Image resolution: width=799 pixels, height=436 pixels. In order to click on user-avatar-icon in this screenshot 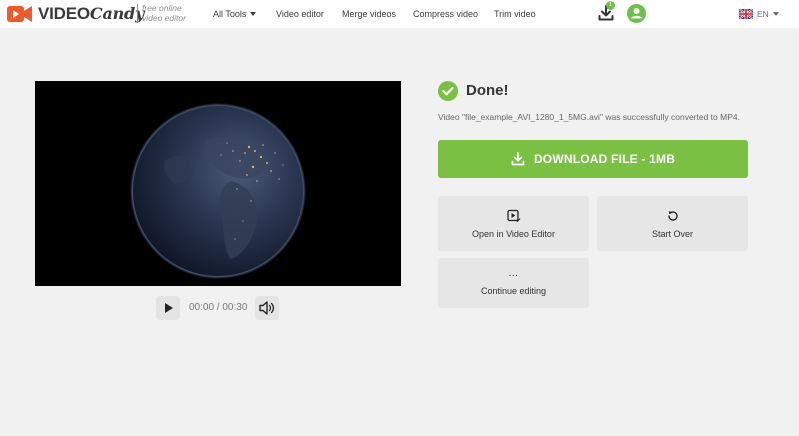, I will do `click(636, 13)`.